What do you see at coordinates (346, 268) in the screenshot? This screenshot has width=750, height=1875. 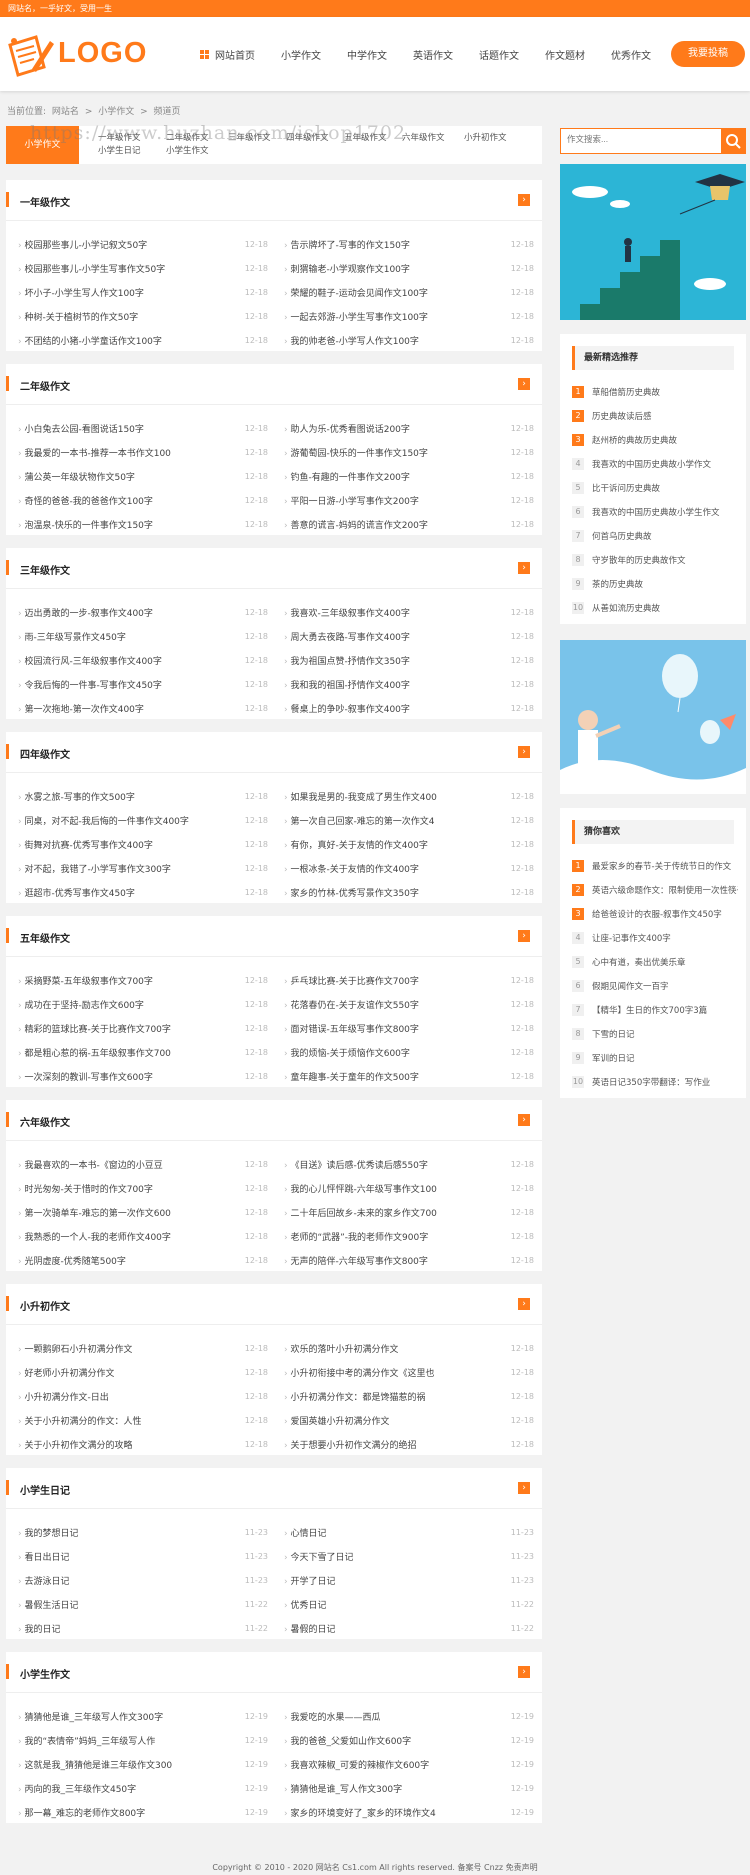 I see `article-title: 刺猬输老-小学观察作文100字` at bounding box center [346, 268].